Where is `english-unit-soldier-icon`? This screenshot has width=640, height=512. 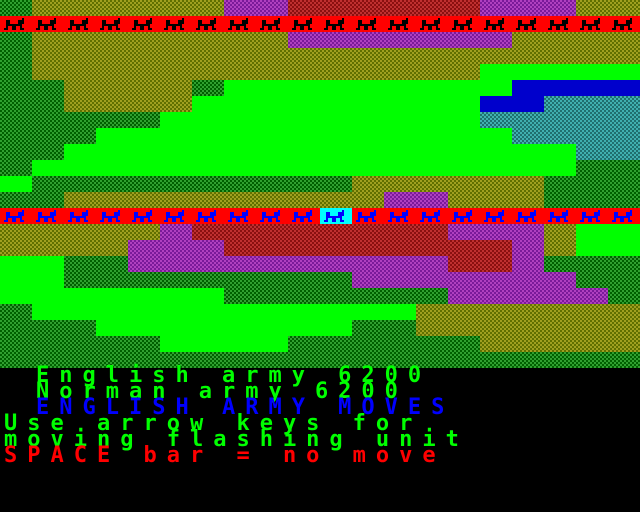 english-unit-soldier-icon is located at coordinates (336, 216).